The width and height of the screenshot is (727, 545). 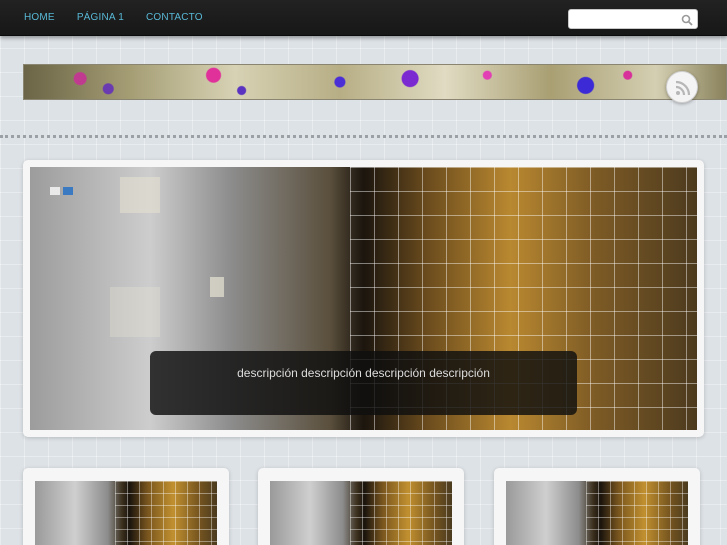 What do you see at coordinates (135, 312) in the screenshot?
I see `wall-panel` at bounding box center [135, 312].